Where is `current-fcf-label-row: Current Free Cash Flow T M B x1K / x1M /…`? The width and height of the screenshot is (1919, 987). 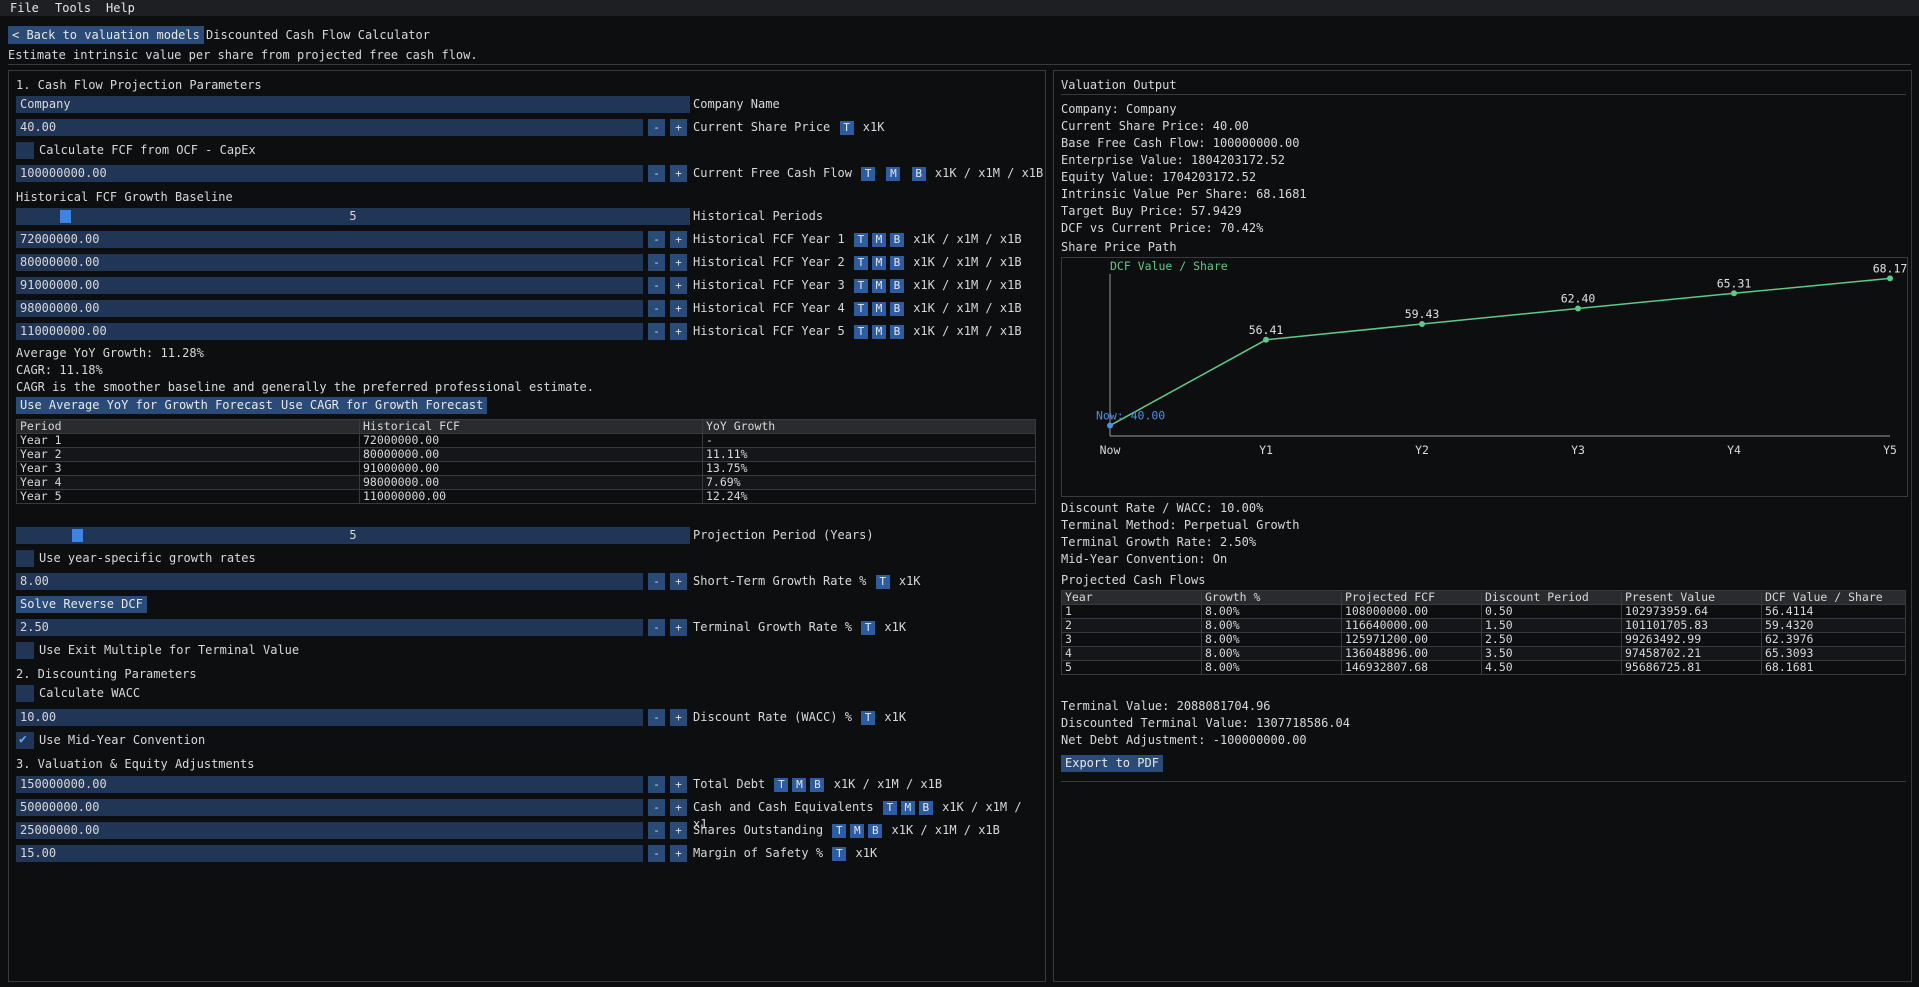 current-fcf-label-row: Current Free Cash Flow T M B x1K / x1M /… is located at coordinates (868, 173).